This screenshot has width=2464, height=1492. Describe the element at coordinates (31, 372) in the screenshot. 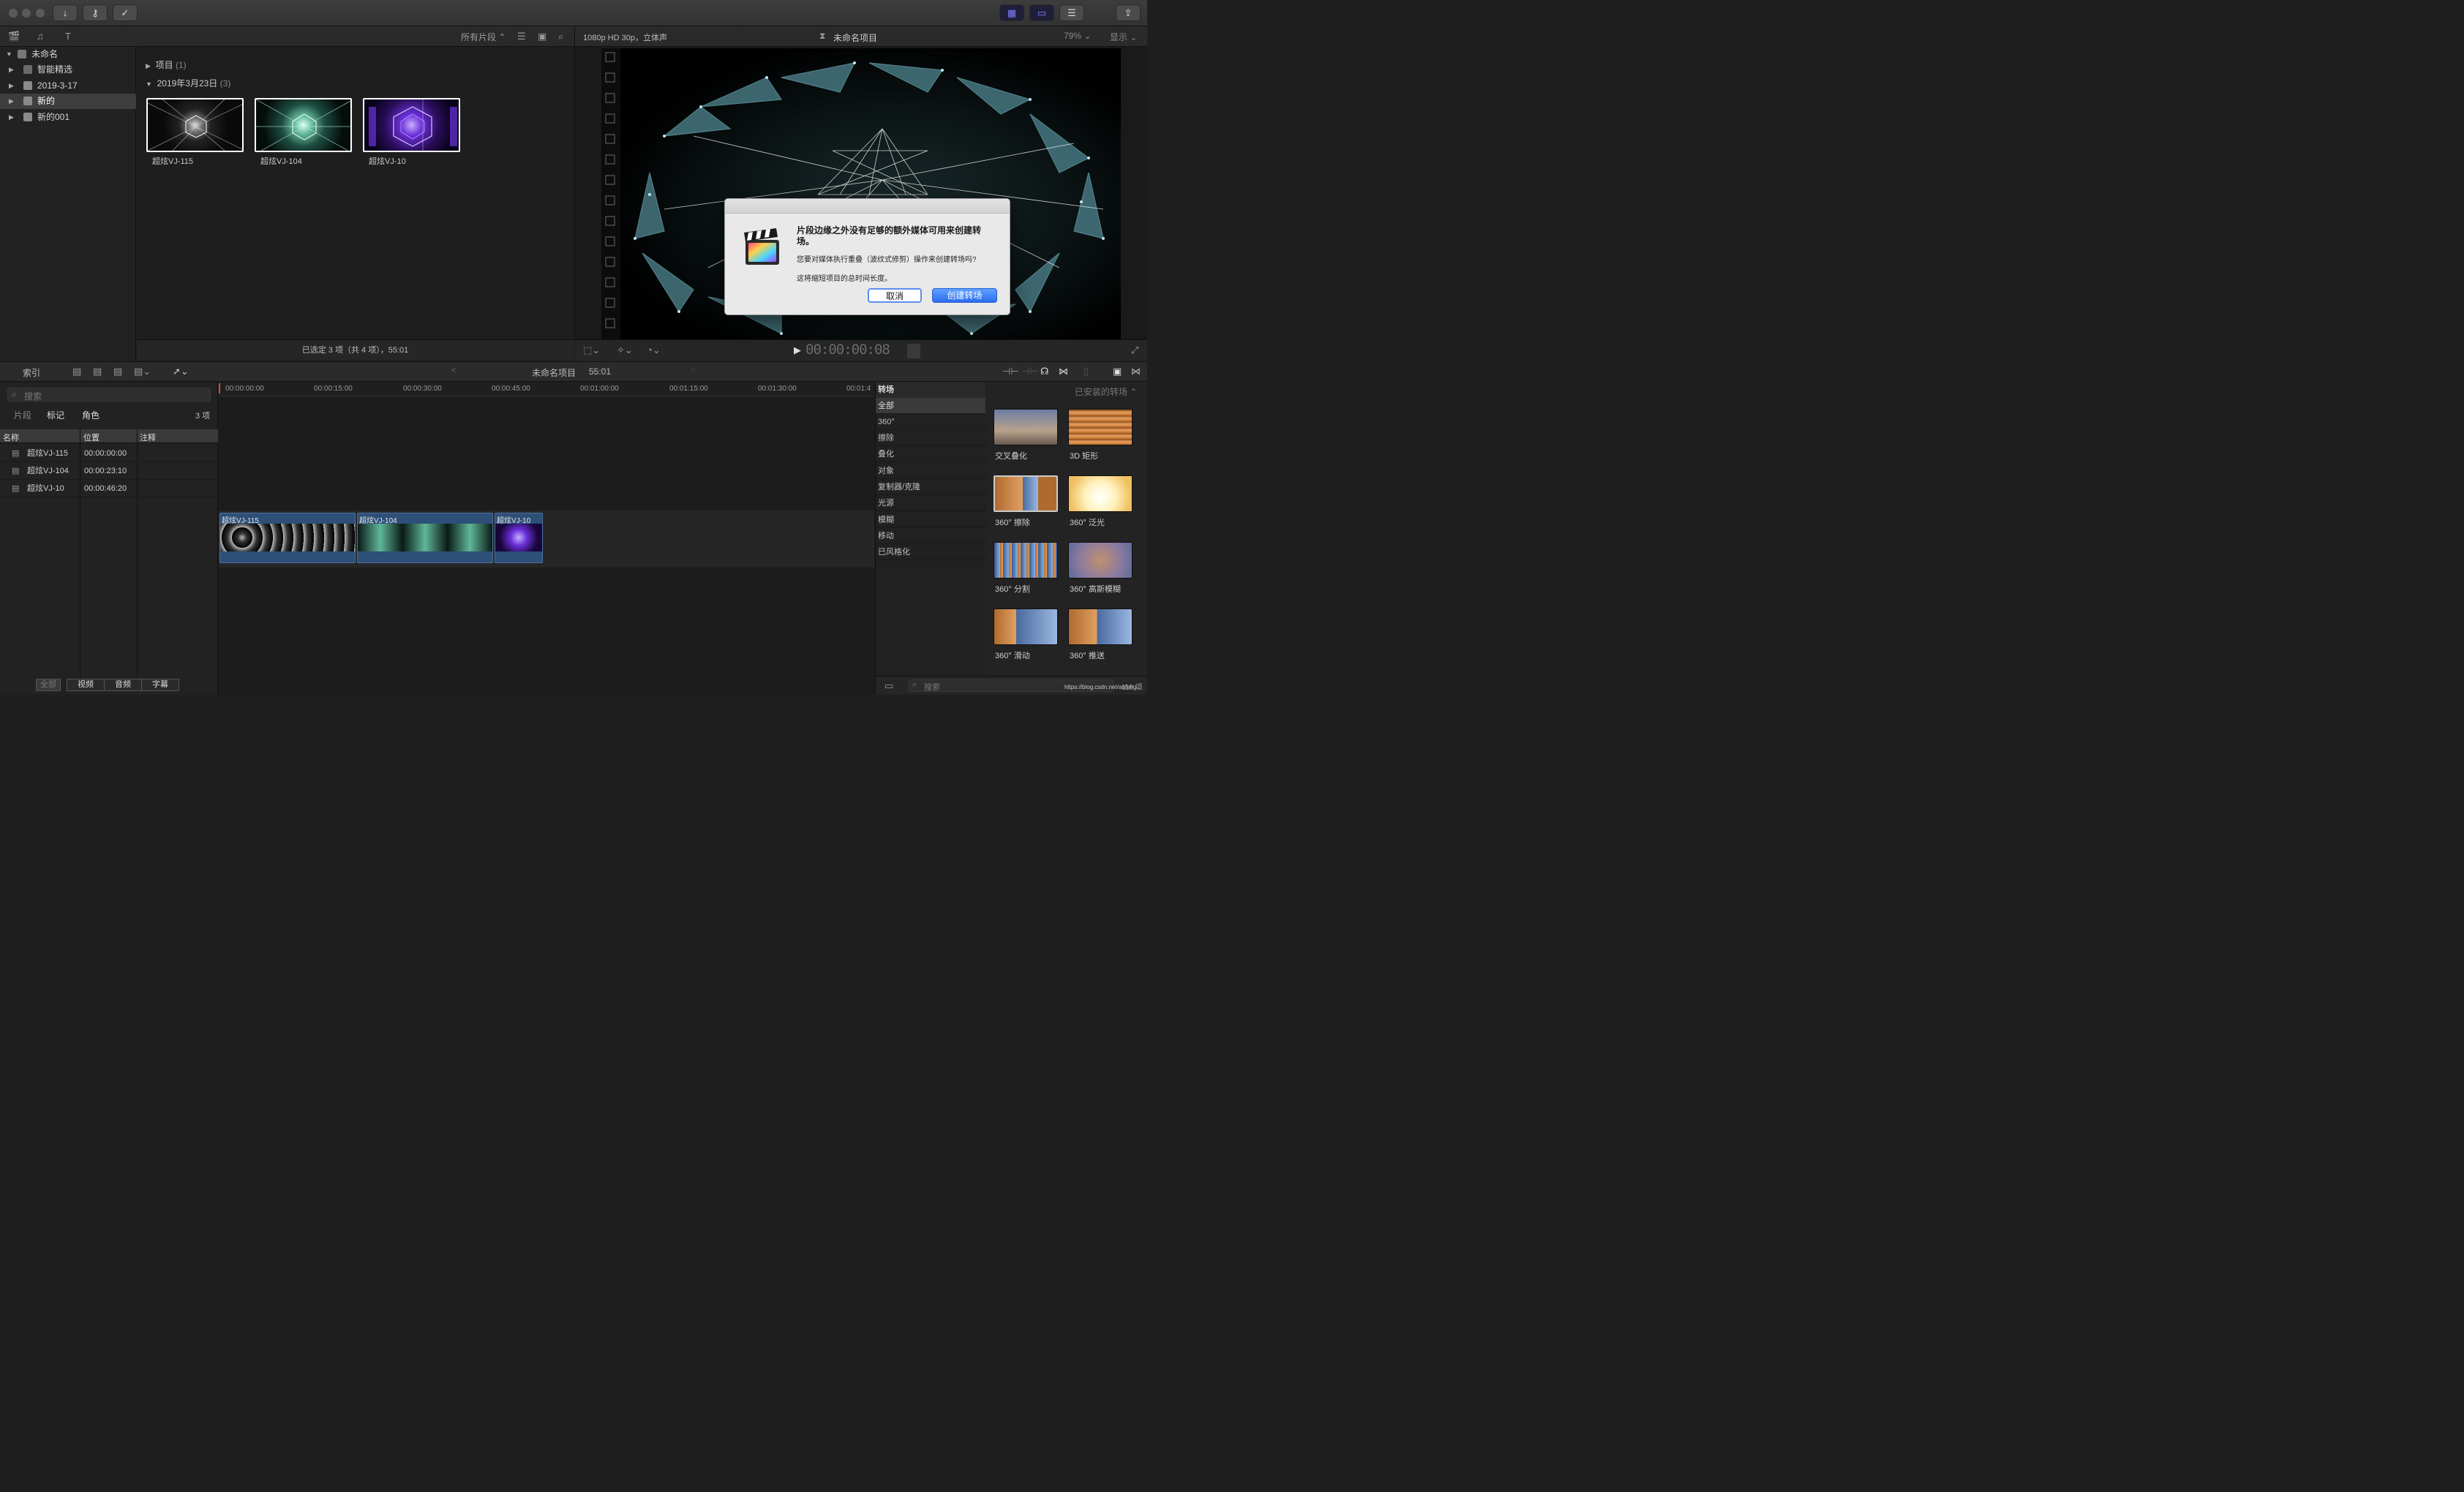

I see `timeline-index-button: 索引` at that location.